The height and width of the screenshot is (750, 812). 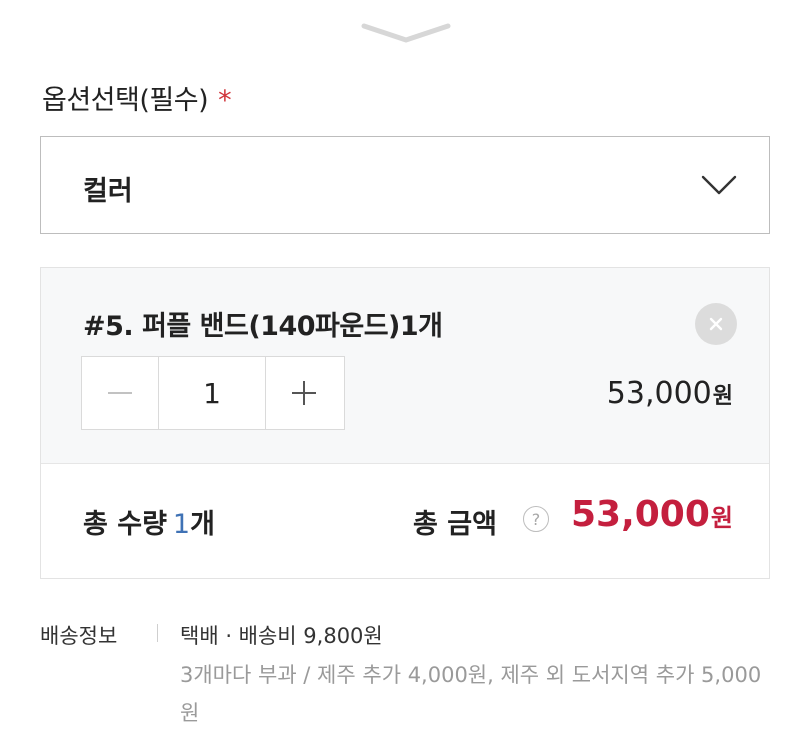 What do you see at coordinates (405, 185) in the screenshot?
I see `color-select: 컬러` at bounding box center [405, 185].